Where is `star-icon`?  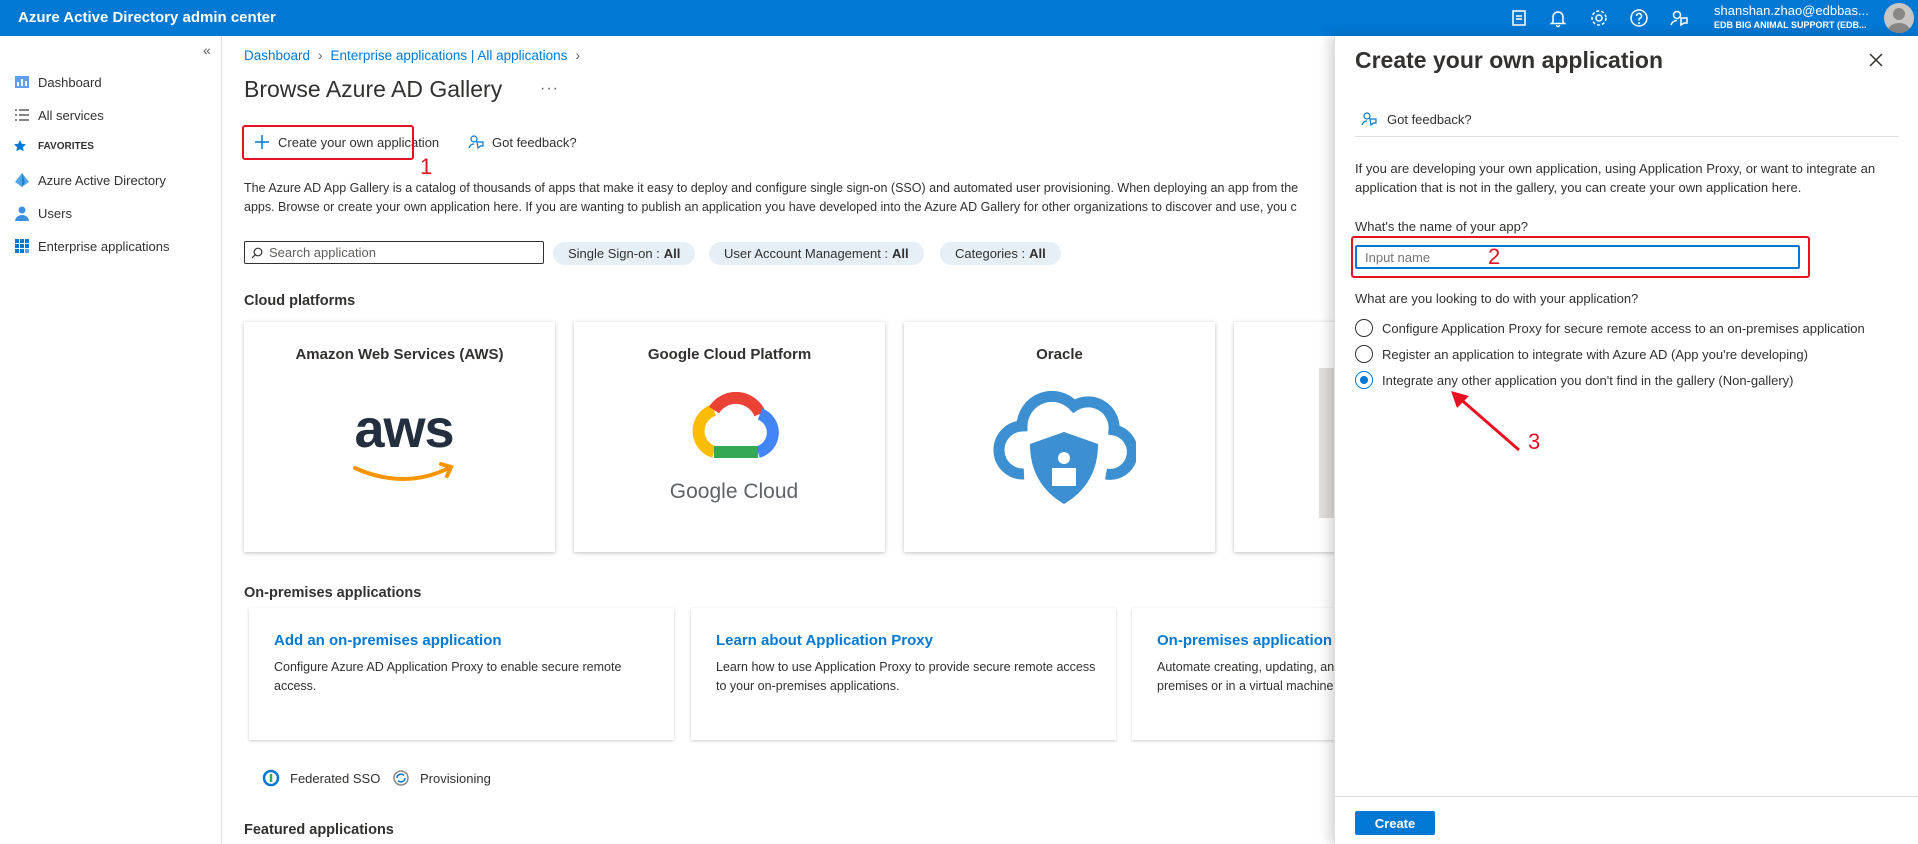
star-icon is located at coordinates (20, 146).